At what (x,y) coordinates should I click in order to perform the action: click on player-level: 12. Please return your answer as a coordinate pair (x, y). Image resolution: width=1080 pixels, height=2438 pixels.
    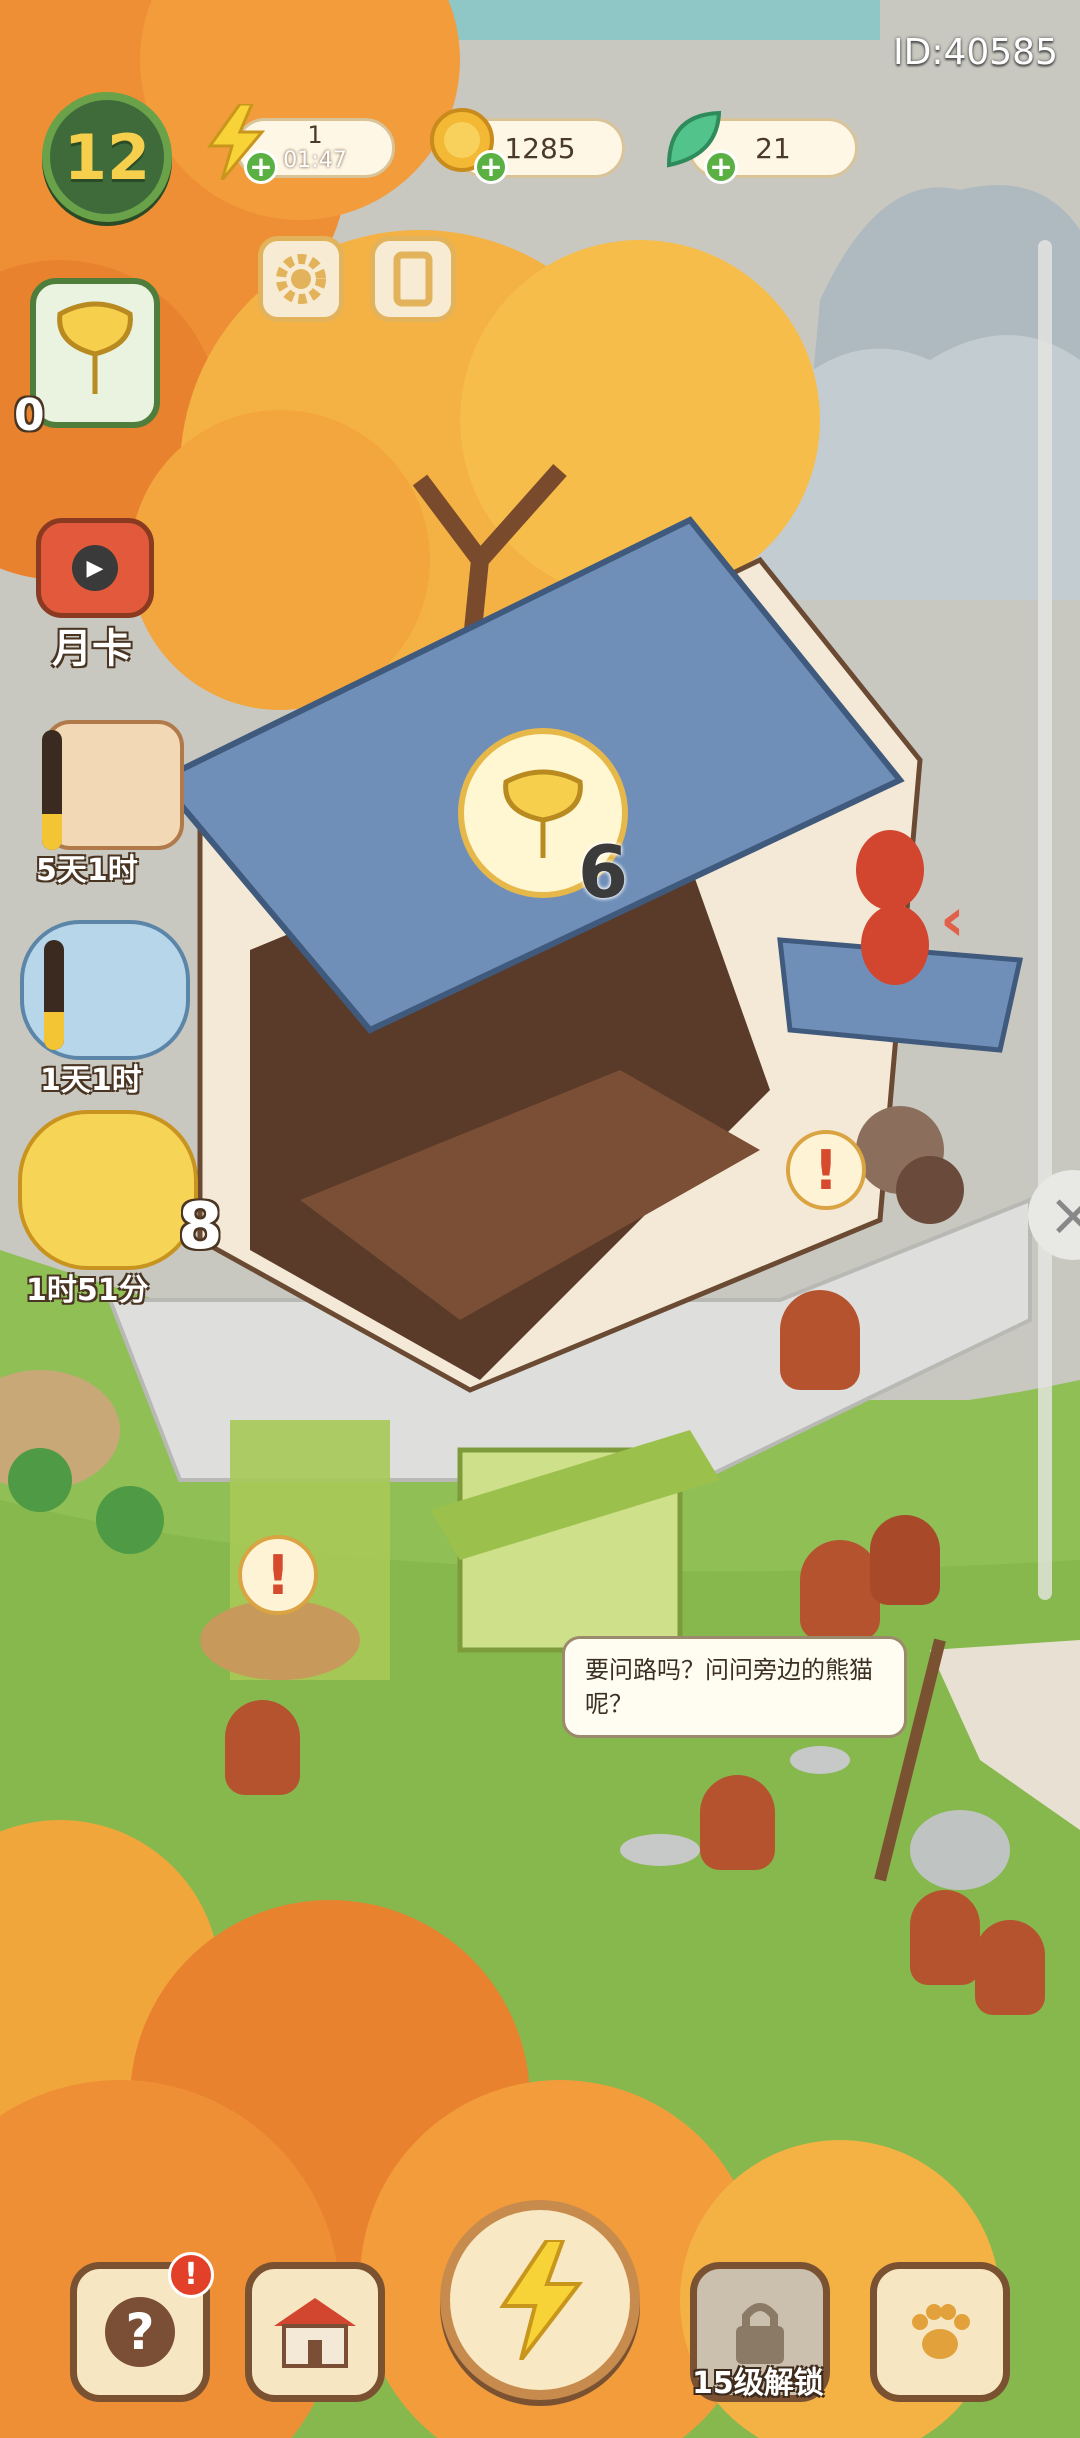
    Looking at the image, I should click on (107, 157).